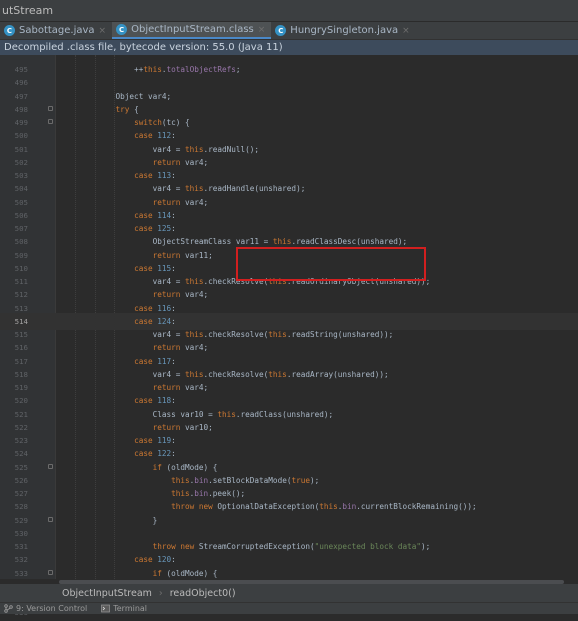 This screenshot has height=621, width=578. I want to click on code-token: .setBlockDataMode(, so click(250, 480).